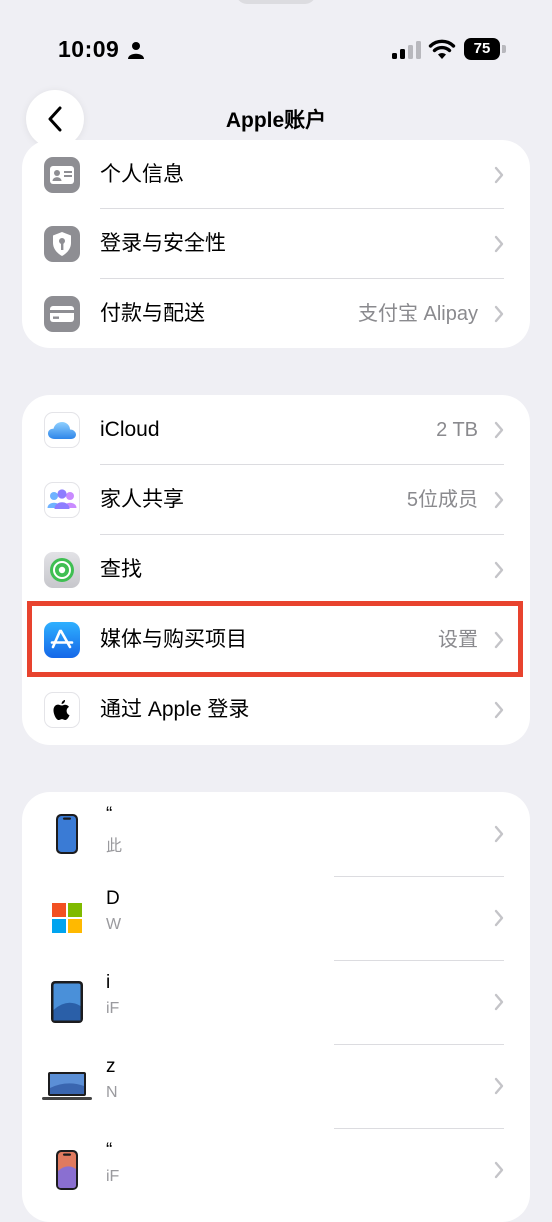  What do you see at coordinates (275, 639) in the screenshot?
I see `highlight-box` at bounding box center [275, 639].